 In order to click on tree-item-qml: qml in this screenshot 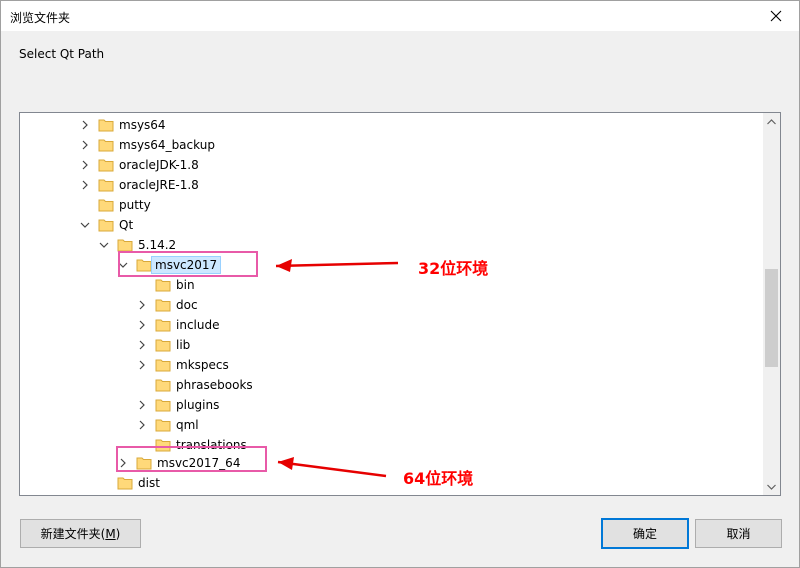, I will do `click(169, 425)`.